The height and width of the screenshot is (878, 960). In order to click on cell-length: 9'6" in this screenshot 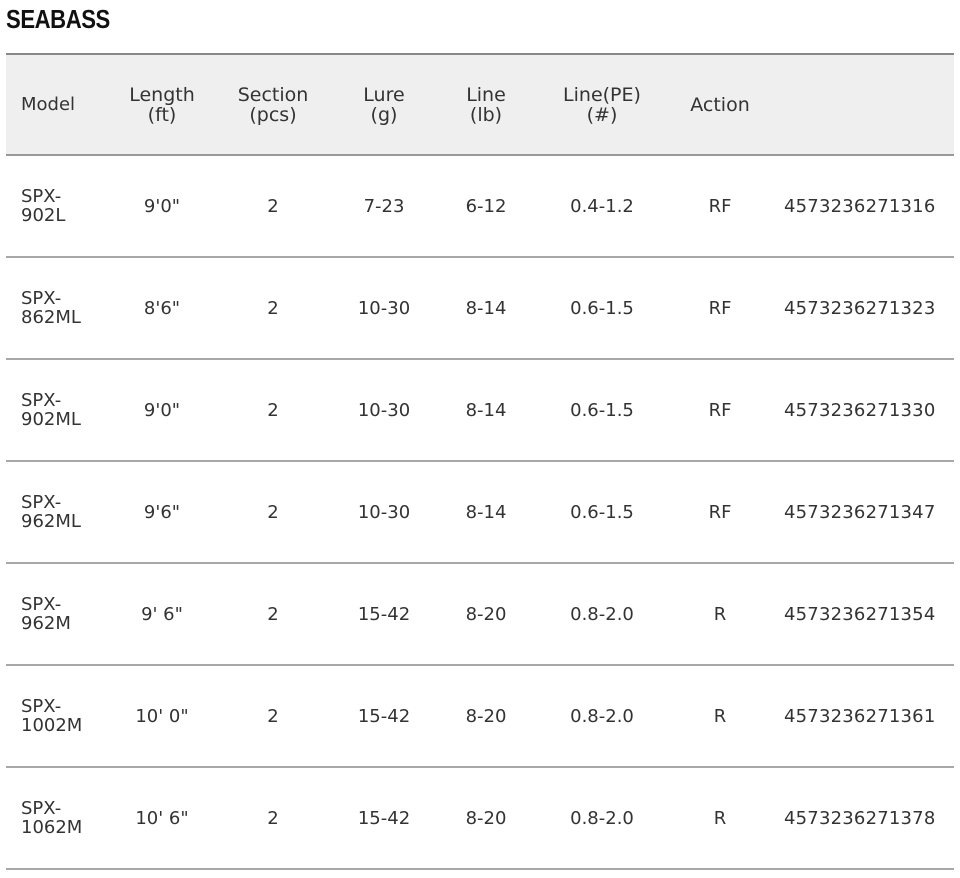, I will do `click(162, 512)`.